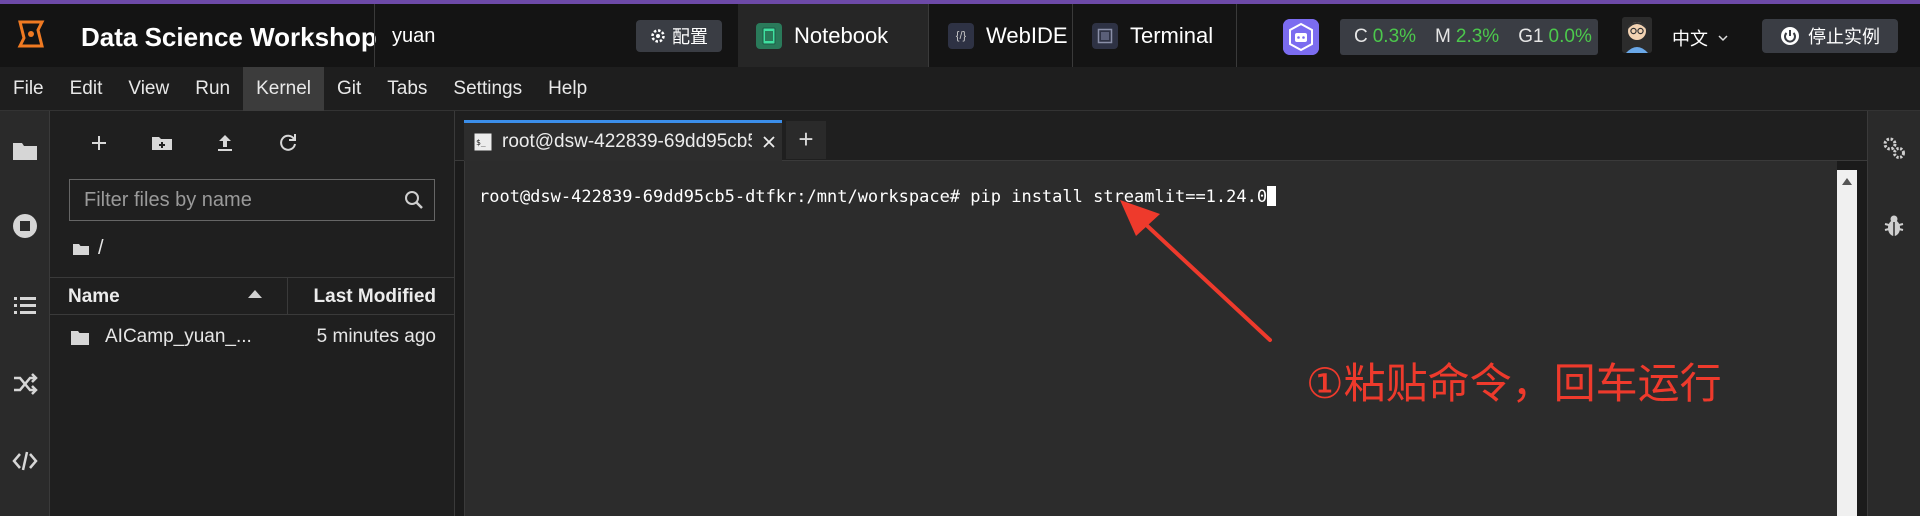 The width and height of the screenshot is (1920, 516). What do you see at coordinates (1894, 226) in the screenshot?
I see `debugger-bug-icon` at bounding box center [1894, 226].